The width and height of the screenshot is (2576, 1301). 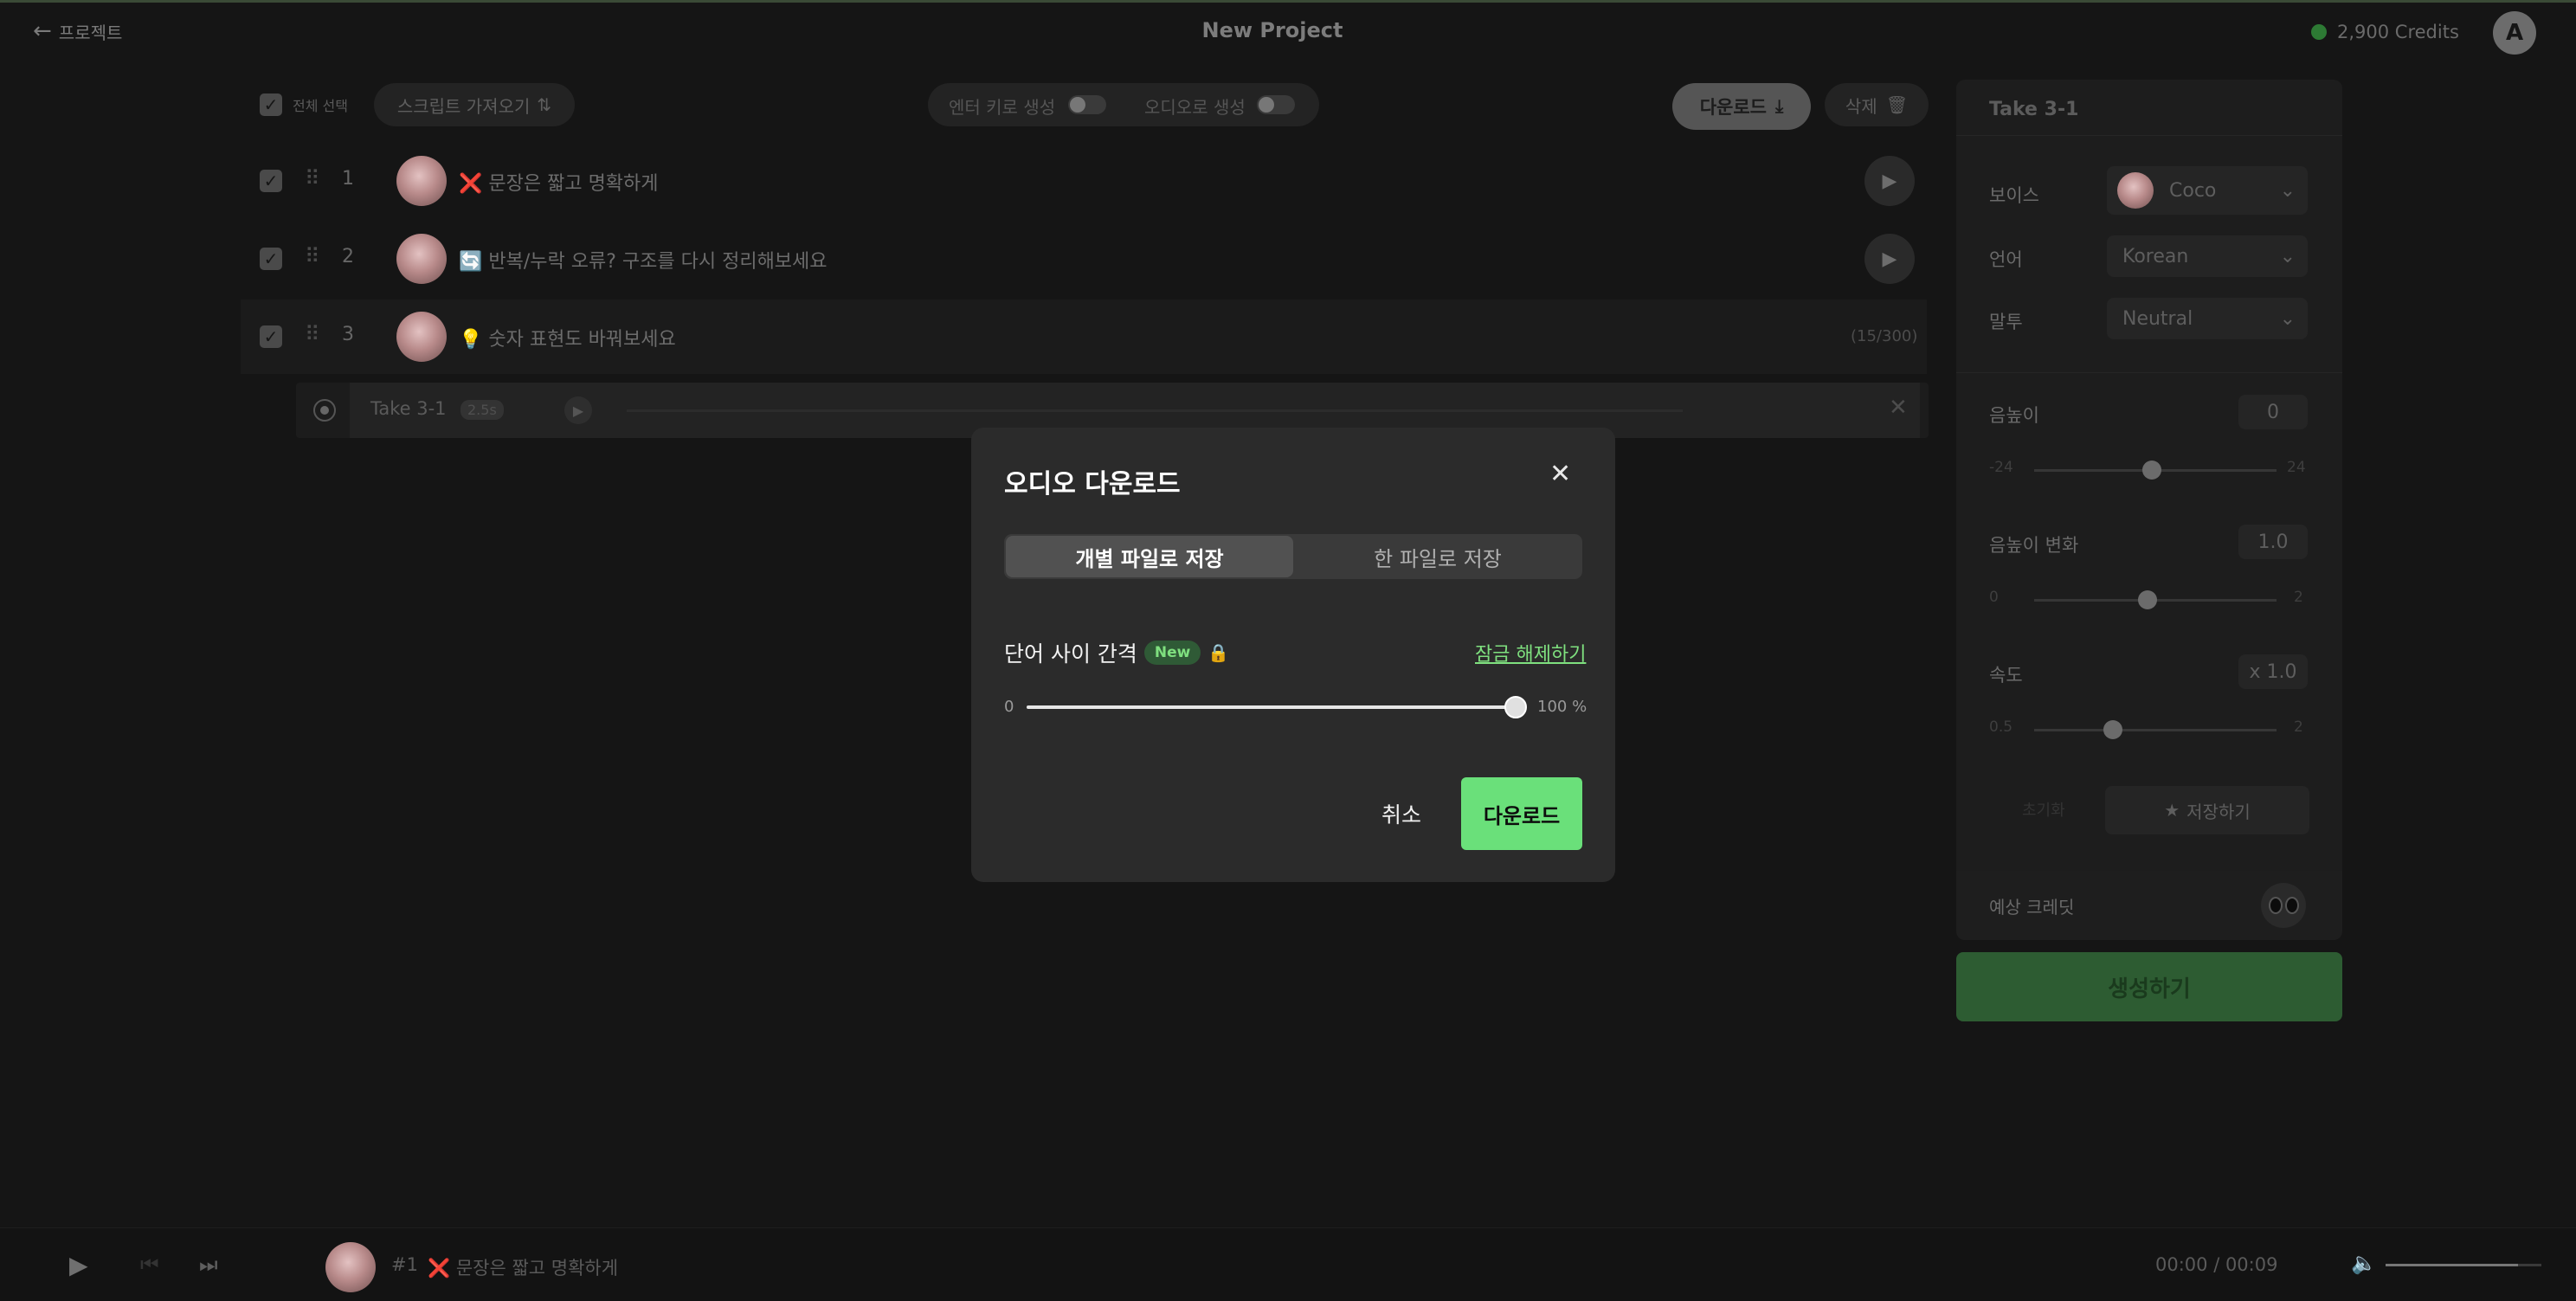 I want to click on pitch-variation-knob, so click(x=2147, y=599).